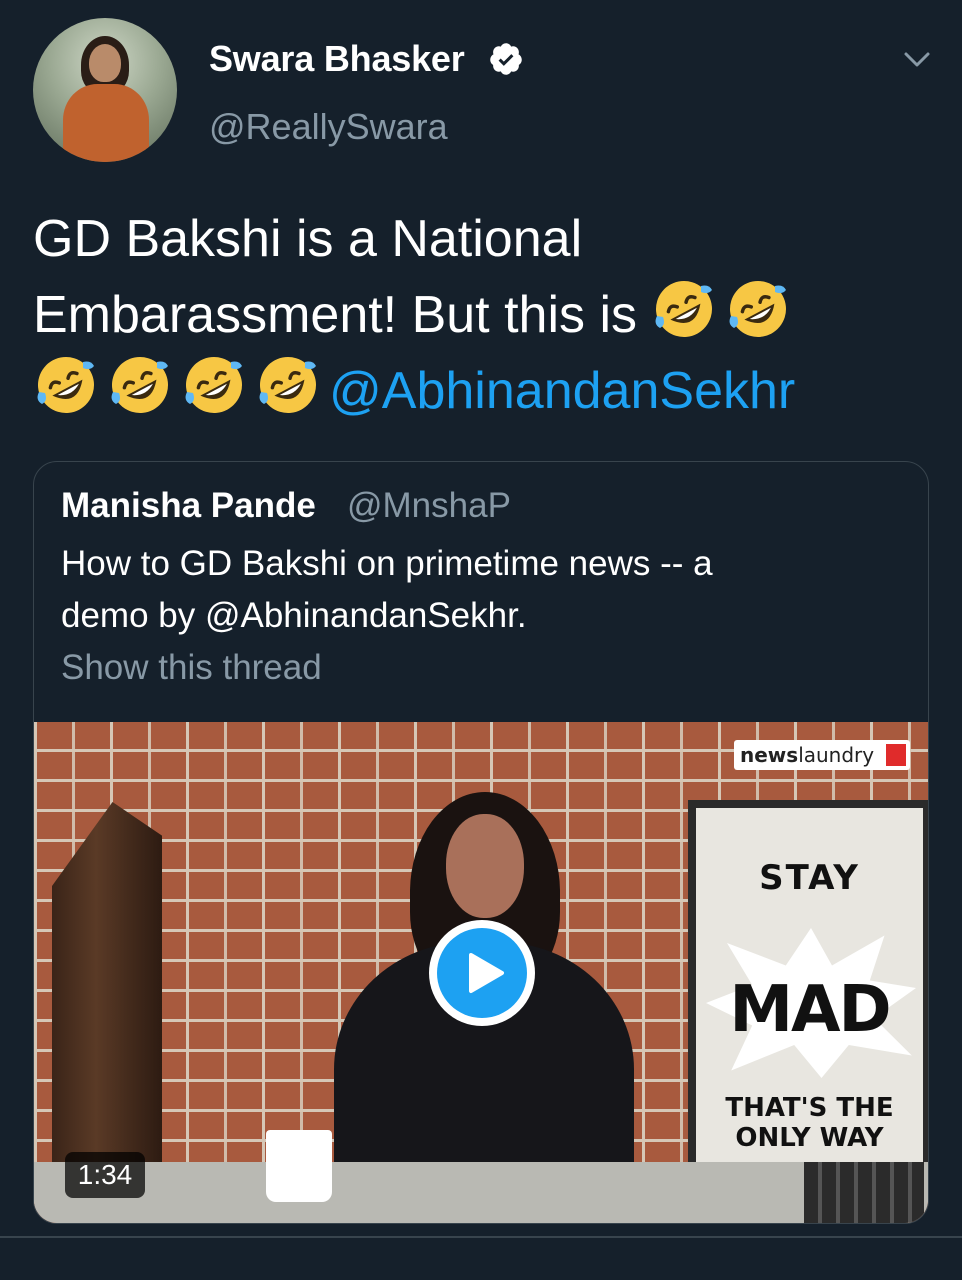  I want to click on tweet-text-line-2: Embarassment! But this is, so click(483, 314).